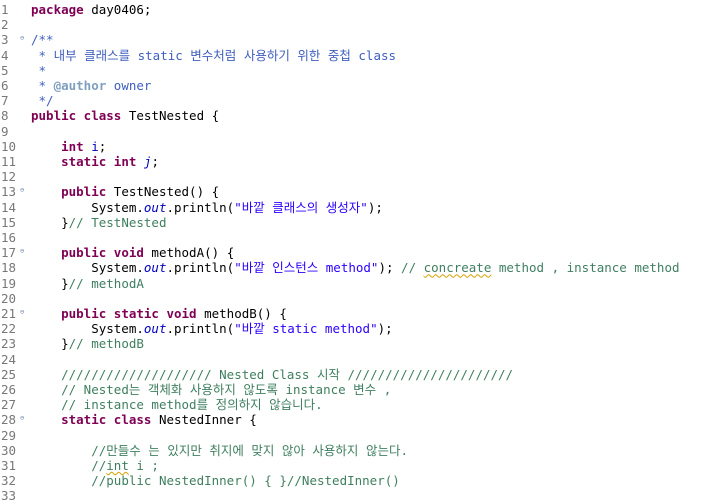 This screenshot has width=720, height=504. I want to click on line-number: 23, so click(9, 344).